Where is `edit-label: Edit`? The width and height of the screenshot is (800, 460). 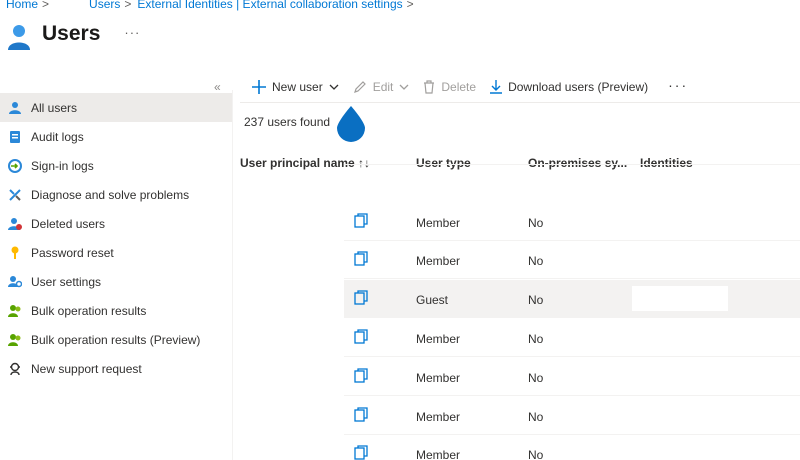
edit-label: Edit is located at coordinates (383, 87).